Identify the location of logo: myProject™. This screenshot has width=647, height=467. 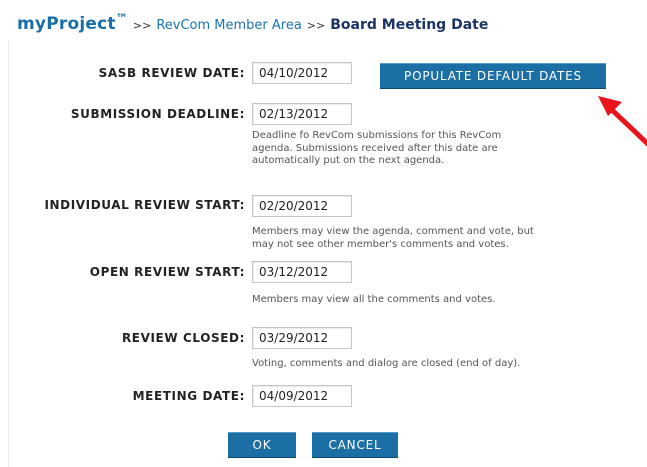
(72, 22).